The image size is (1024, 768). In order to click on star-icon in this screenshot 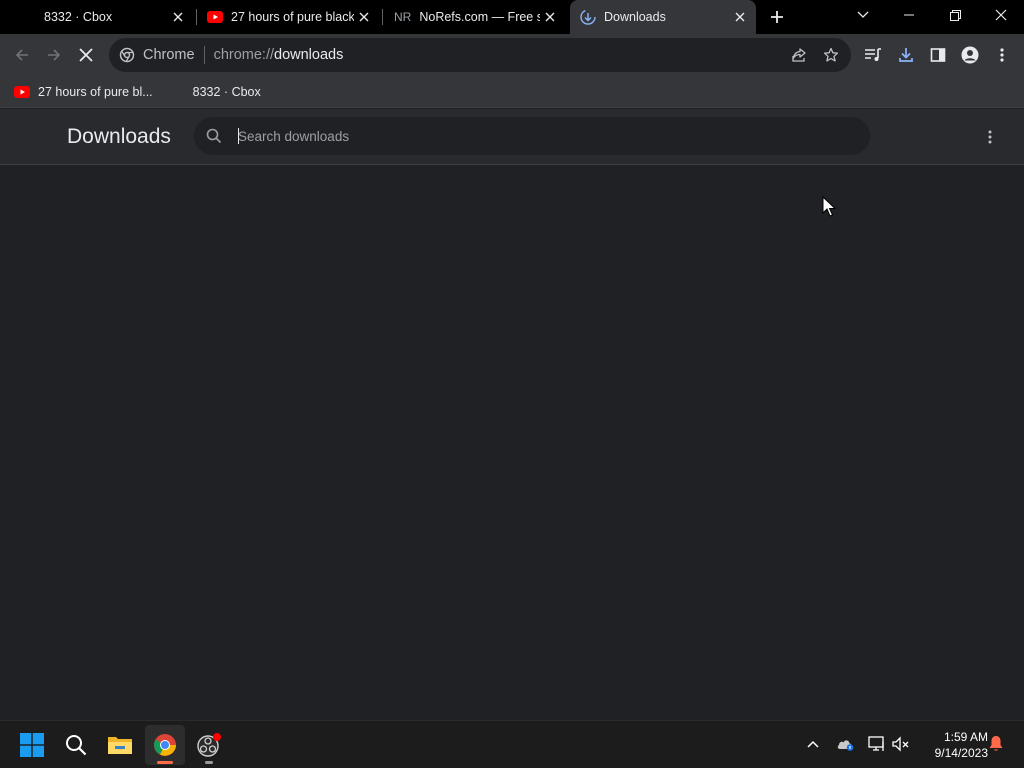, I will do `click(831, 54)`.